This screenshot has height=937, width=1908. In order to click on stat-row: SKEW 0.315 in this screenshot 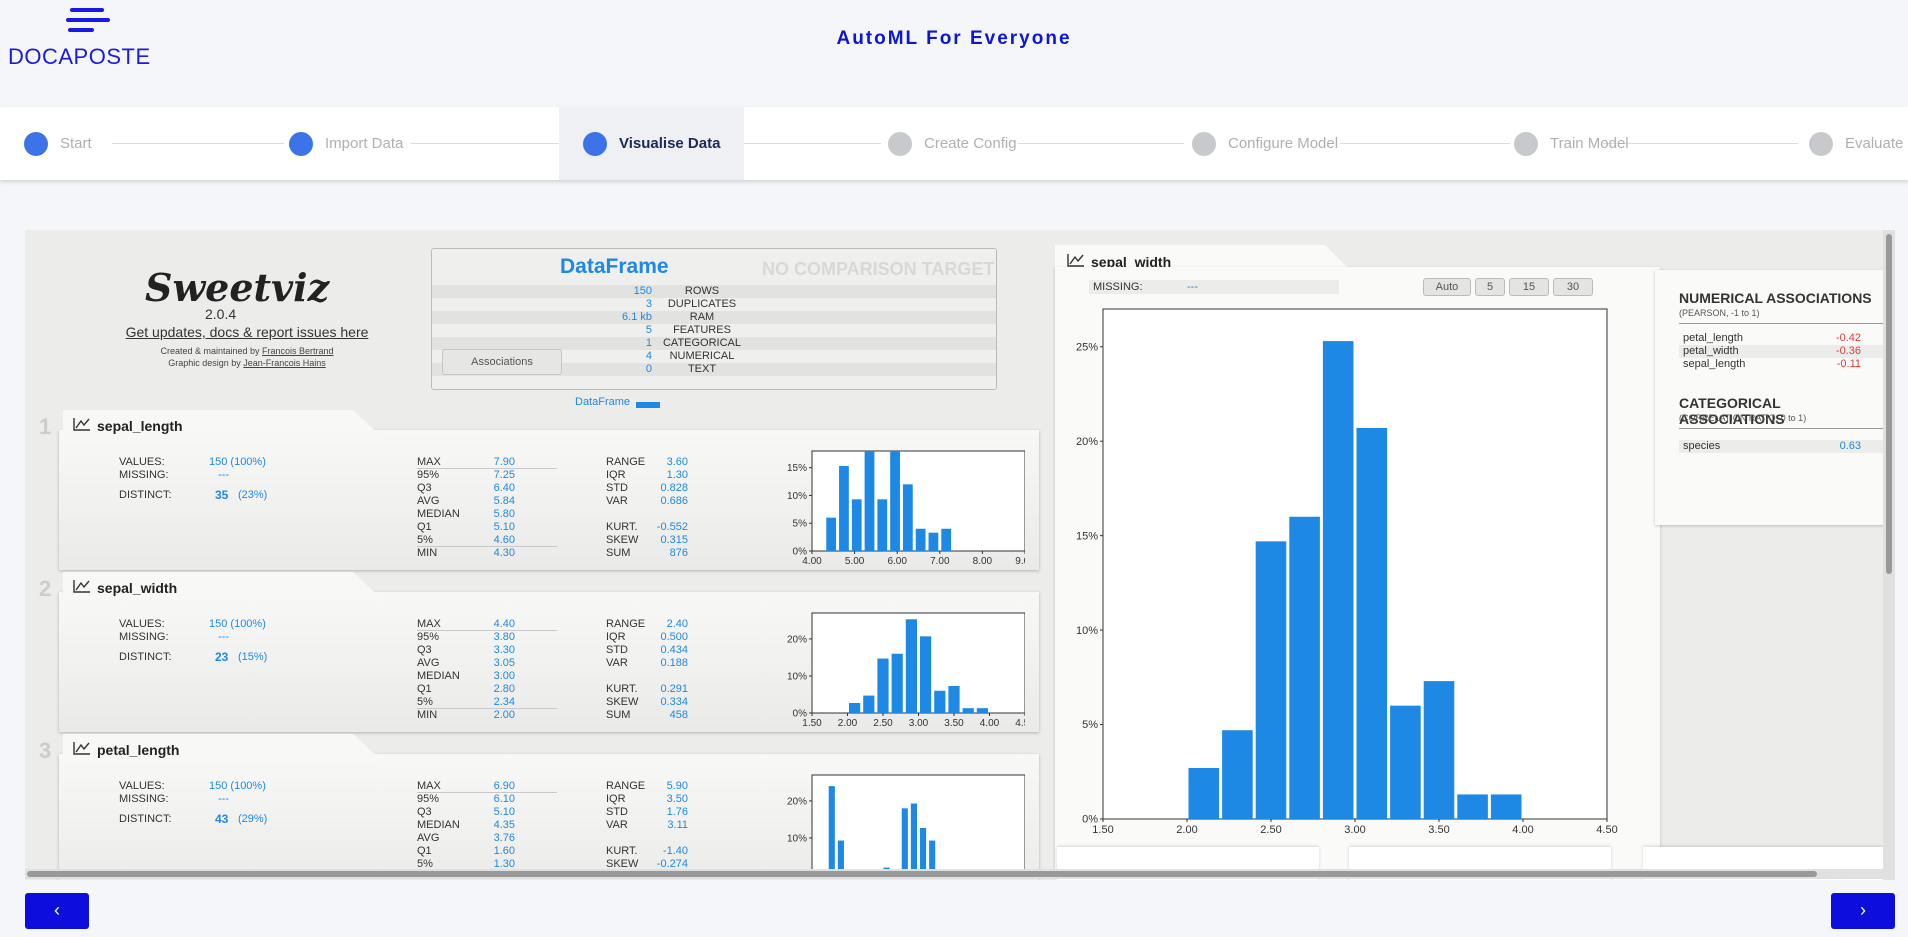, I will do `click(656, 540)`.